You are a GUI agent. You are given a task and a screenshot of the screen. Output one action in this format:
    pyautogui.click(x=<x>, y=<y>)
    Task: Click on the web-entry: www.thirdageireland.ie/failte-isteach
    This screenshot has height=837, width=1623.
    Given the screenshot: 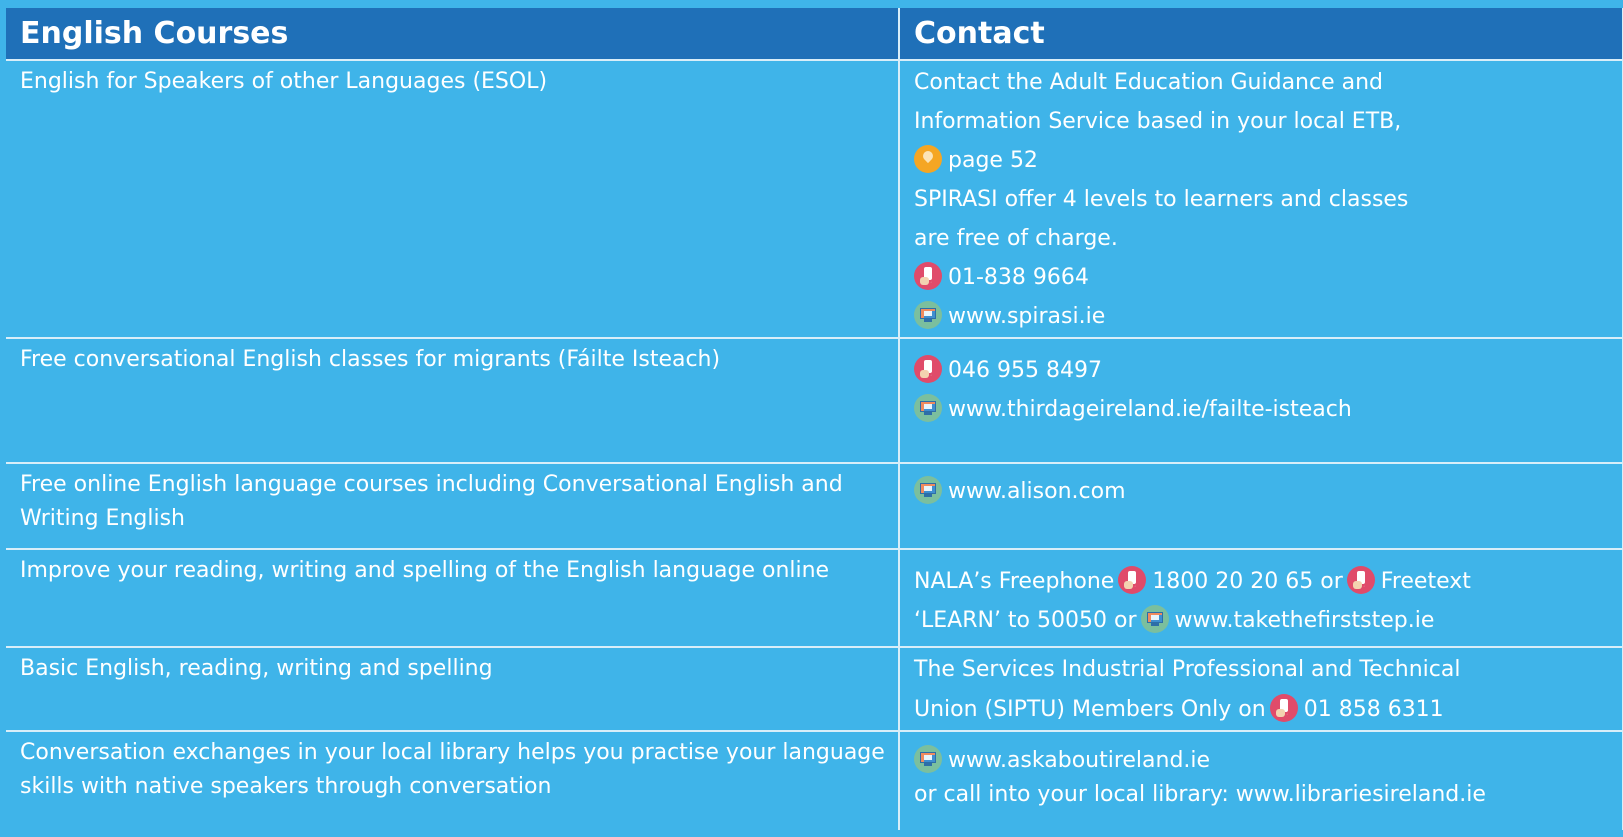 What is the action you would take?
    pyautogui.click(x=1267, y=409)
    